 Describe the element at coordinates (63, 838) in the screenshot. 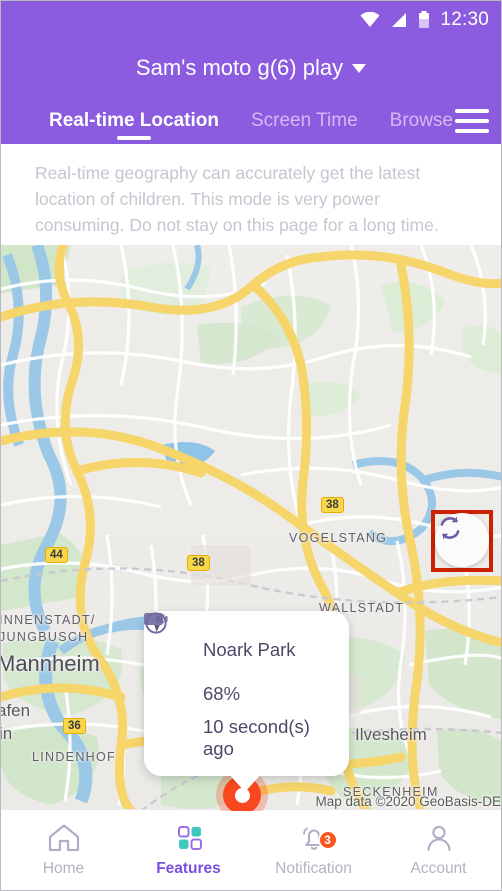

I see `home-icon` at that location.